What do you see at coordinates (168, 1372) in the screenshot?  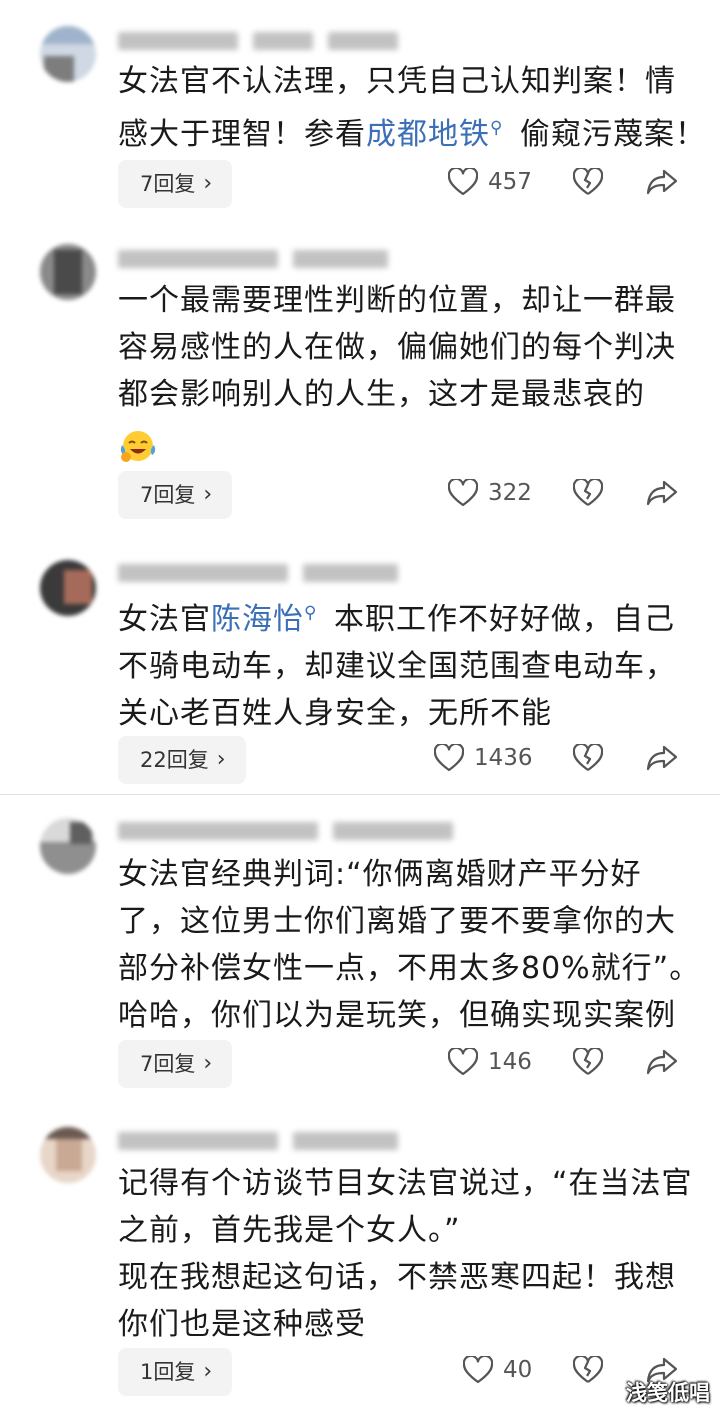 I see `replies-count: 1回复` at bounding box center [168, 1372].